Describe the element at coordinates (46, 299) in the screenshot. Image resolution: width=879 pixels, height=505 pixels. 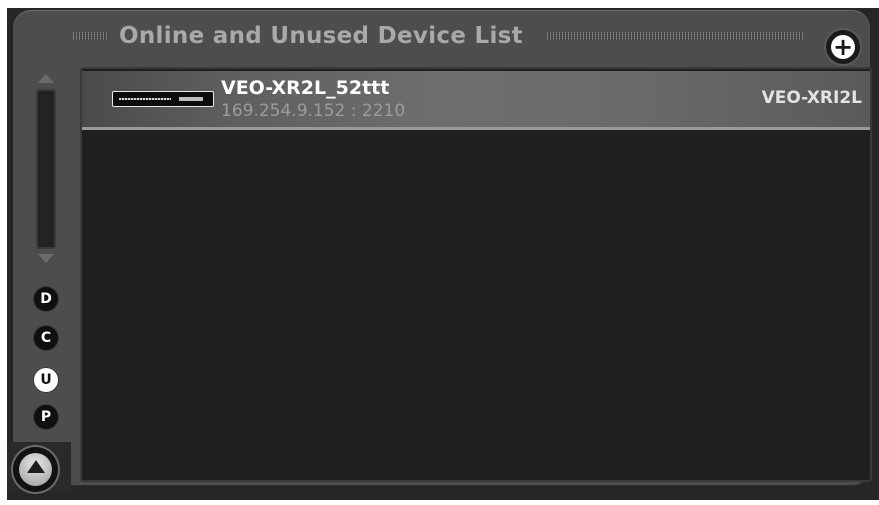
I see `filter-d-button: D` at that location.